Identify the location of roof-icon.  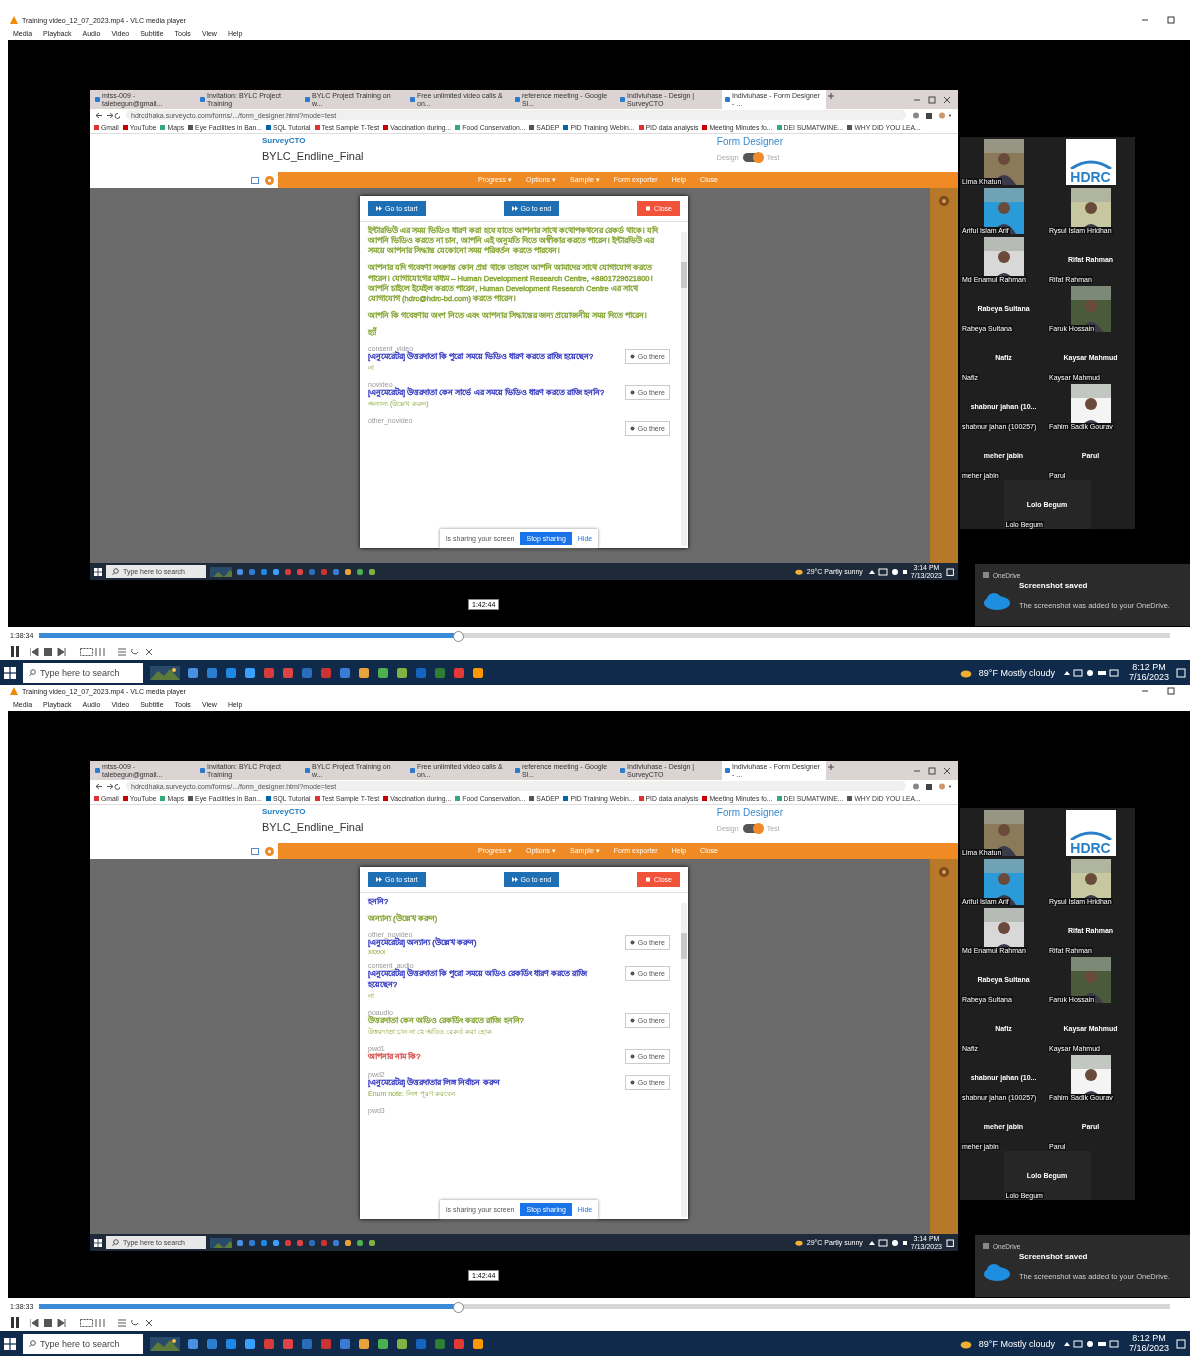
(1090, 163).